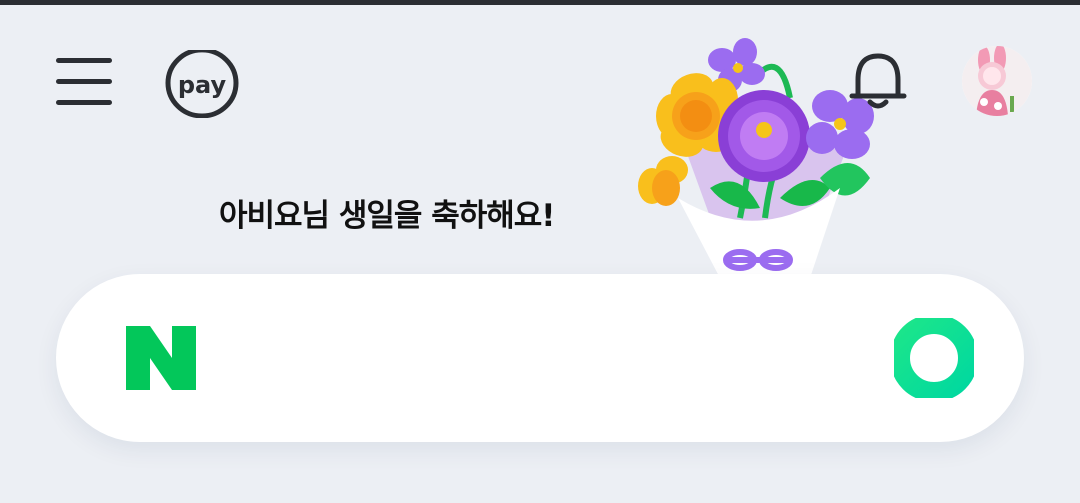 This screenshot has width=1080, height=503. I want to click on bell-icon, so click(878, 81).